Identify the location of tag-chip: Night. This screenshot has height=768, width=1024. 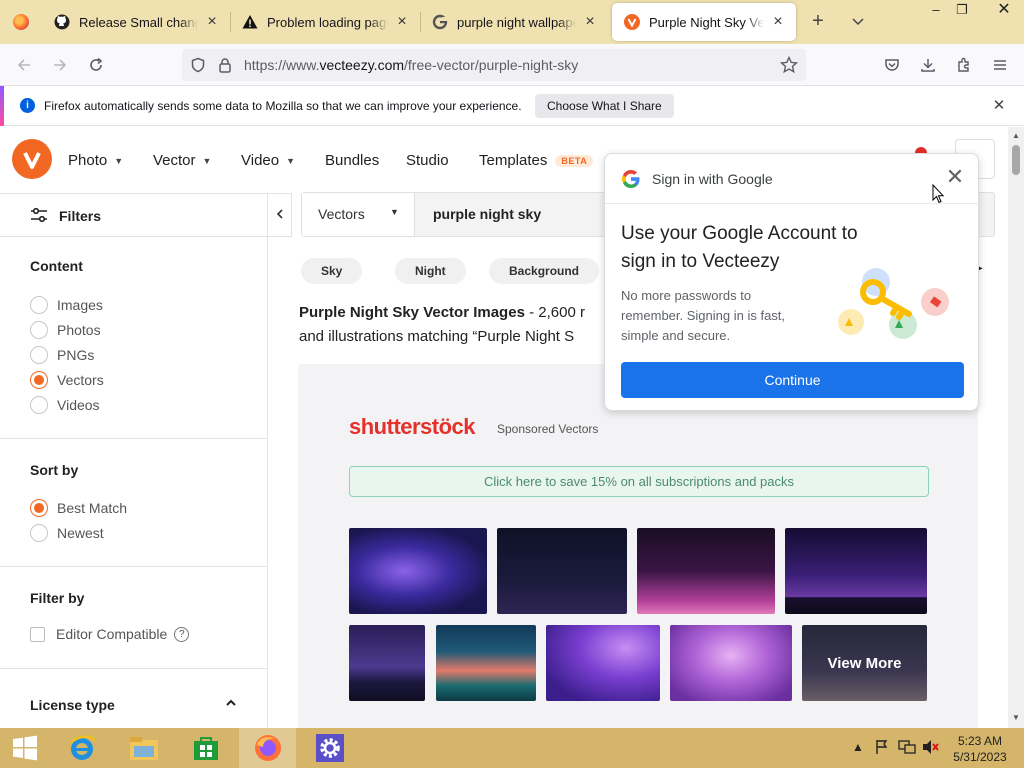
(430, 271).